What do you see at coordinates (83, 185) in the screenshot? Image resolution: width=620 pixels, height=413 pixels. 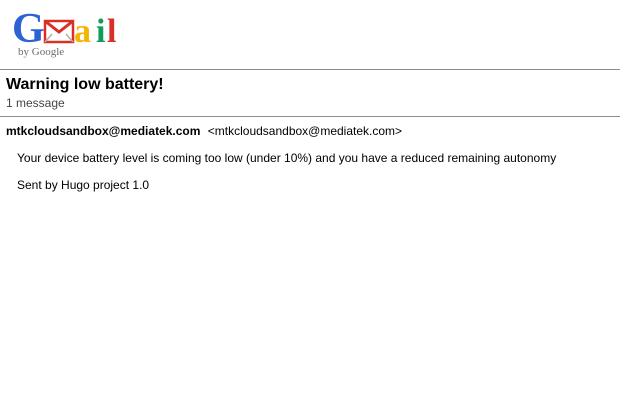 I see `message-signature: Sent by Hugo project 1.0` at bounding box center [83, 185].